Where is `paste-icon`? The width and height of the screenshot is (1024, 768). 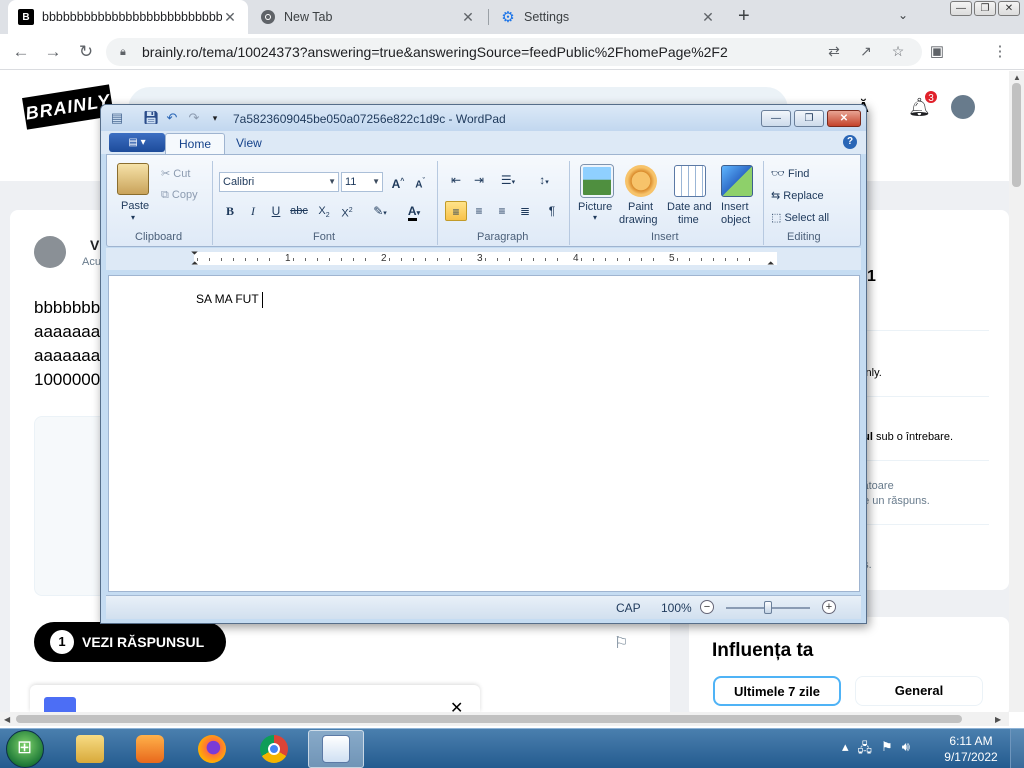 paste-icon is located at coordinates (133, 179).